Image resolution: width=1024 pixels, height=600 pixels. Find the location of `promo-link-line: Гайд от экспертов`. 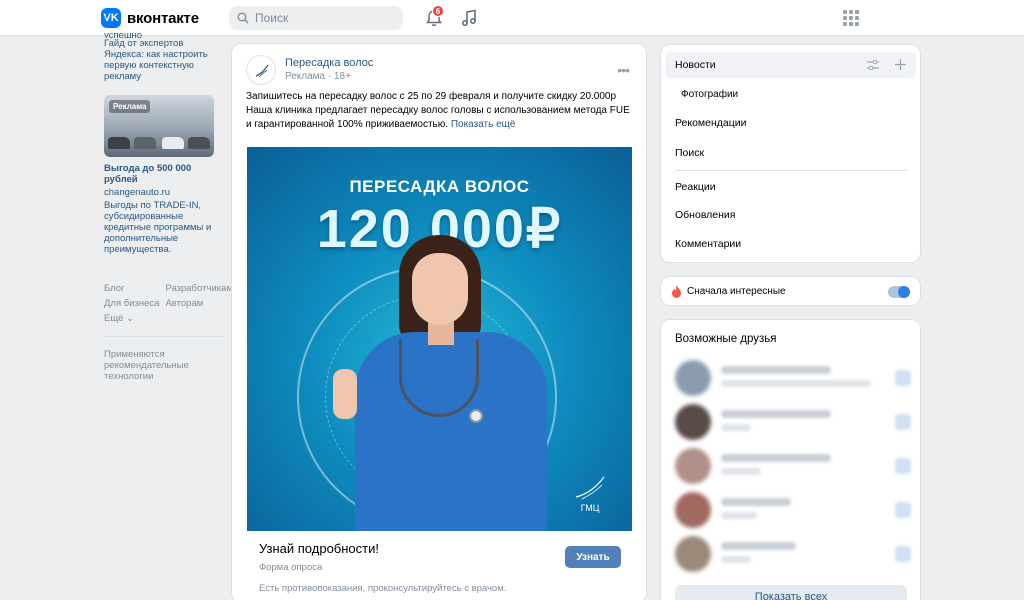

promo-link-line: Гайд от экспертов is located at coordinates (164, 43).